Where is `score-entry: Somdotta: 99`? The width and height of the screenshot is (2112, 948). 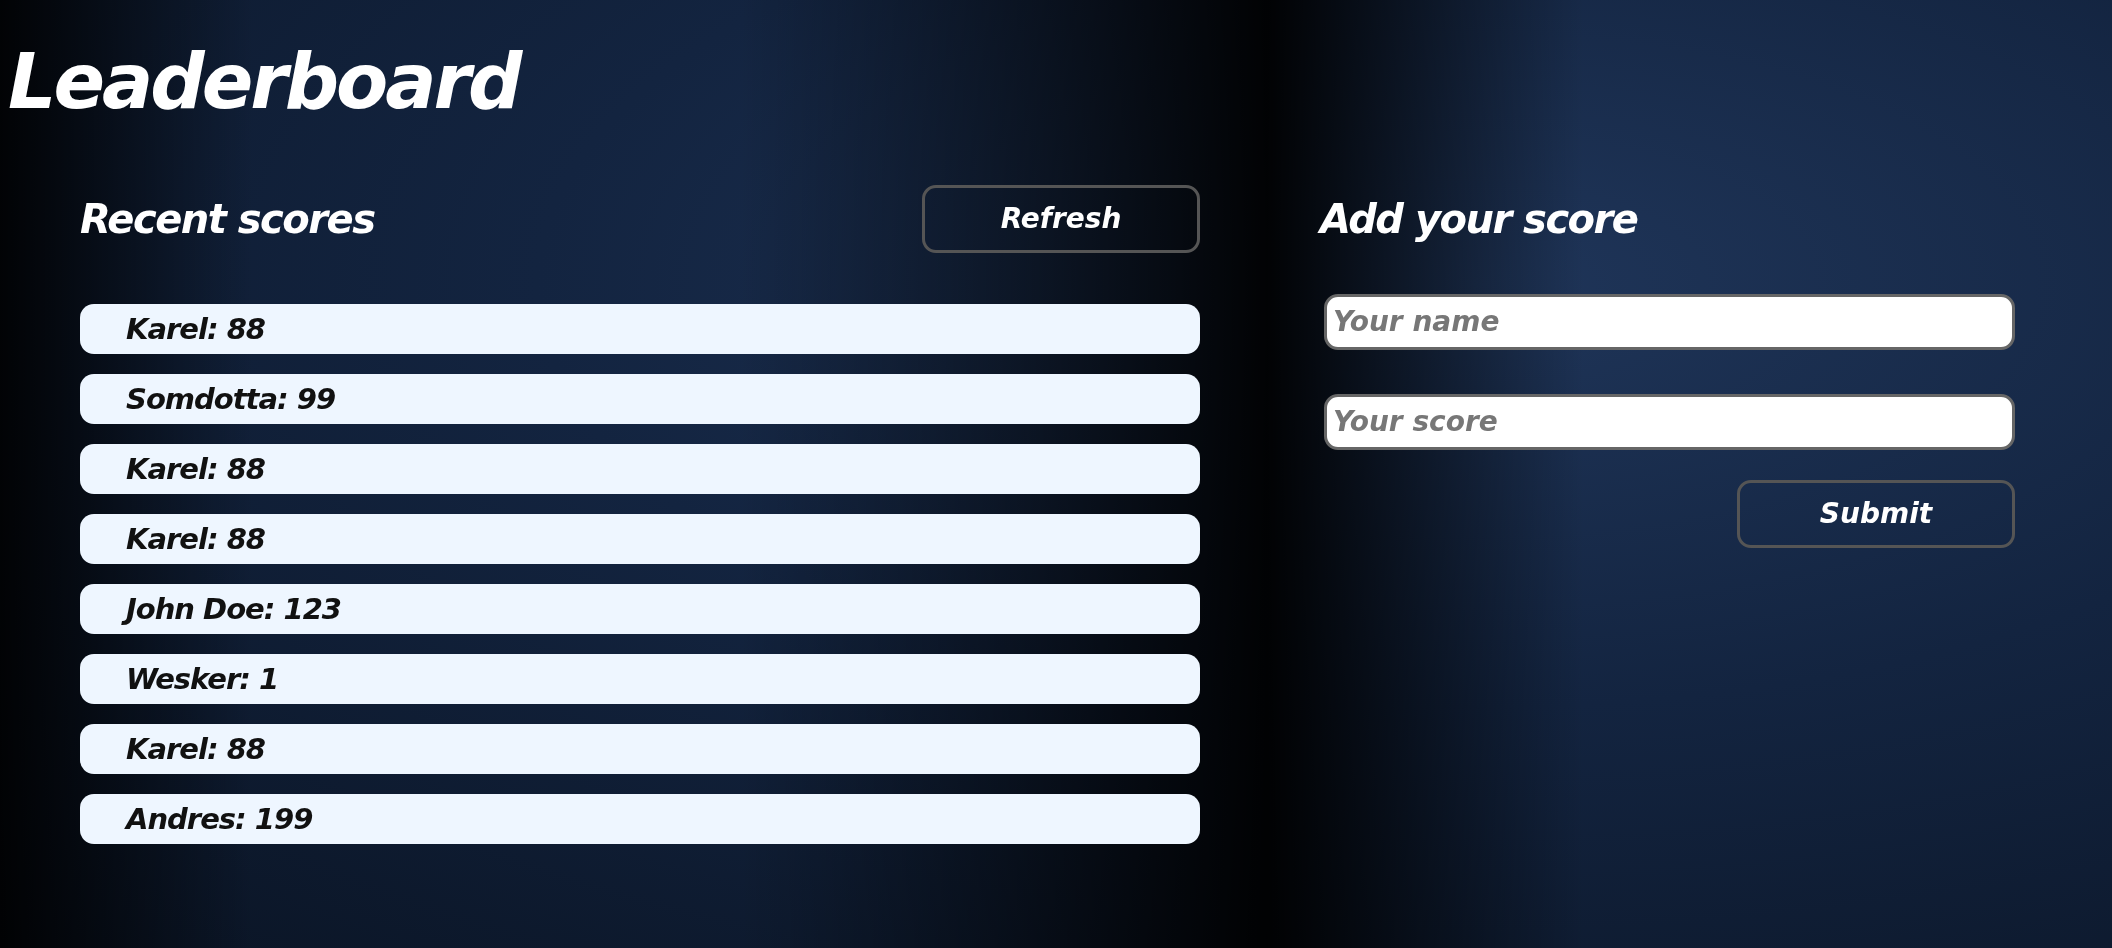
score-entry: Somdotta: 99 is located at coordinates (640, 398).